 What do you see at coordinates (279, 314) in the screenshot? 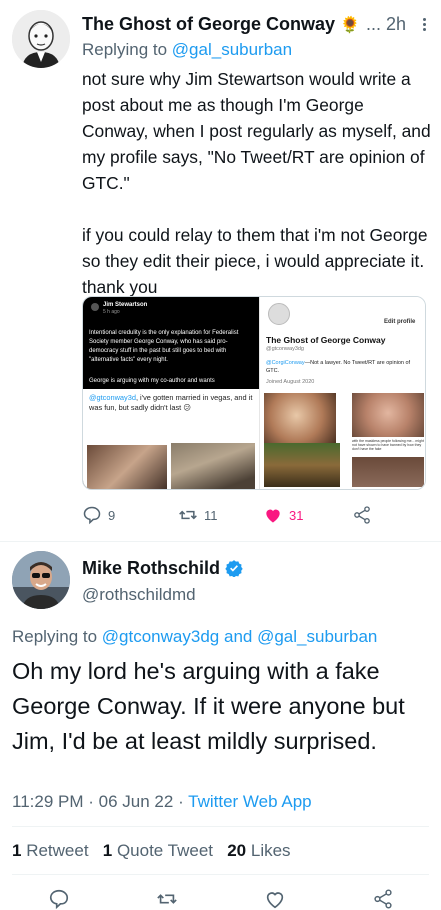
I see `profile-avatar-icon` at bounding box center [279, 314].